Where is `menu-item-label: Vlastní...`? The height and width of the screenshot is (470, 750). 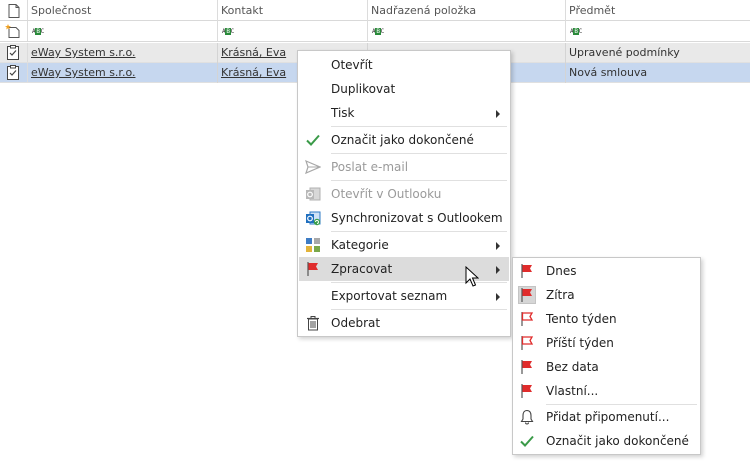 menu-item-label: Vlastní... is located at coordinates (572, 391).